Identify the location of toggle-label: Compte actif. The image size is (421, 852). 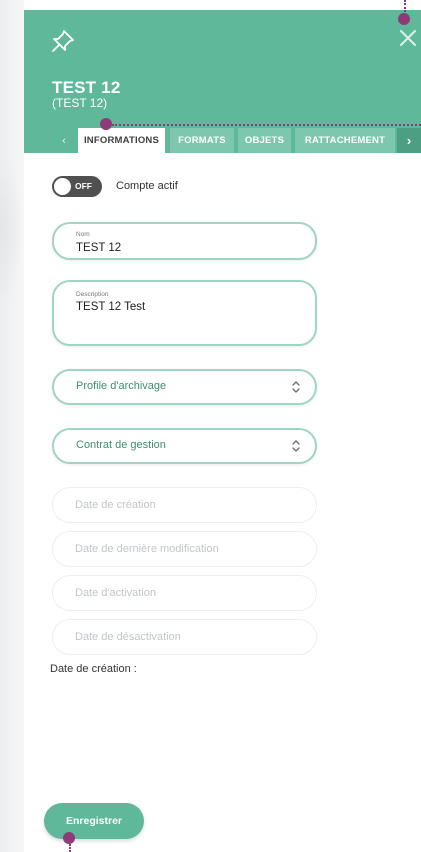
(147, 186).